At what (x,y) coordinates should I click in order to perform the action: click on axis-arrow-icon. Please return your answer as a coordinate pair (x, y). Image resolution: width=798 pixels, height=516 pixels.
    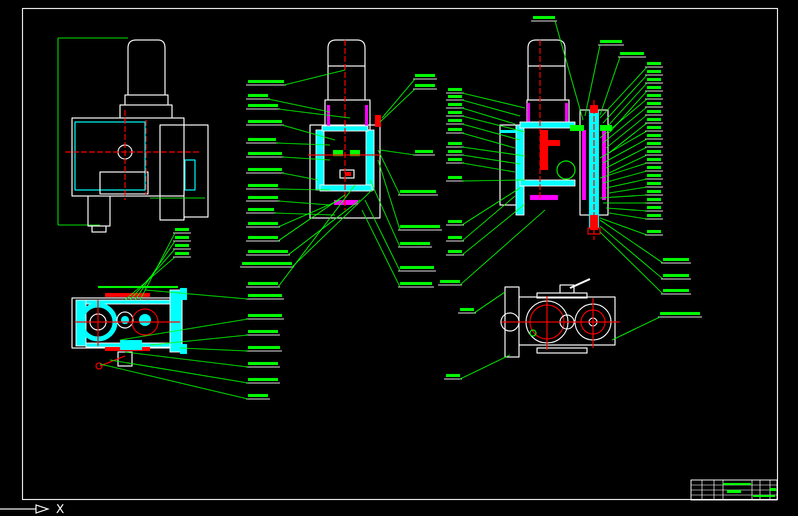
    Looking at the image, I should click on (25, 509).